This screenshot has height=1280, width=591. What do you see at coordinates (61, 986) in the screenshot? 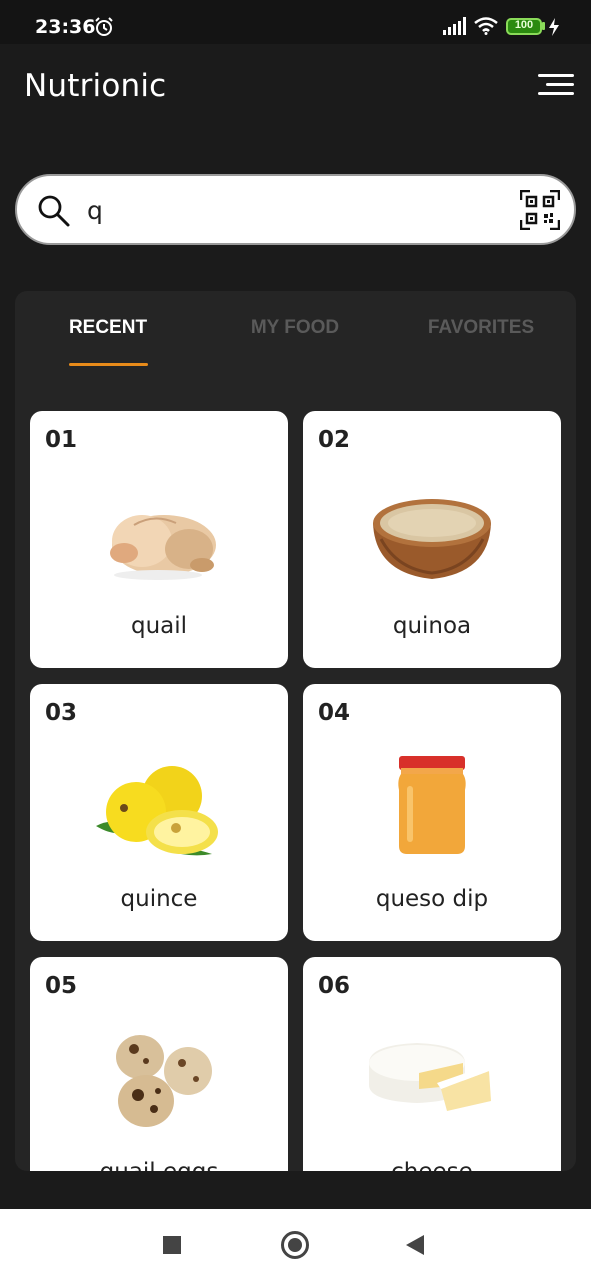
I see `food-number: 05` at bounding box center [61, 986].